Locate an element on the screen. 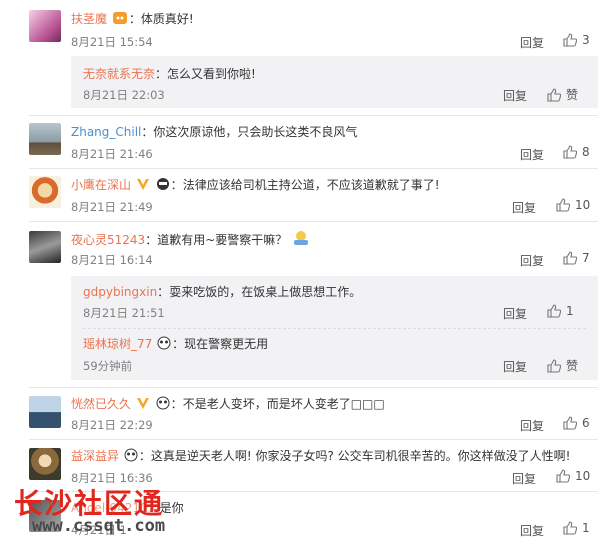  timestamp: 8月21日 22:29 is located at coordinates (112, 425).